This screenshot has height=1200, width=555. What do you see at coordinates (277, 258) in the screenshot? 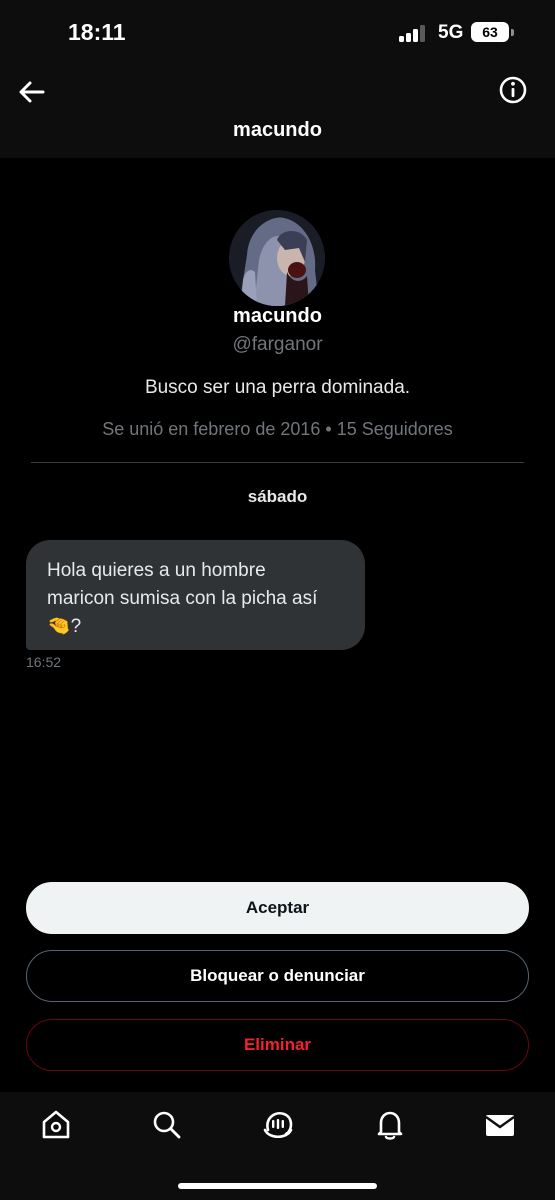
I see `profile-avatar` at bounding box center [277, 258].